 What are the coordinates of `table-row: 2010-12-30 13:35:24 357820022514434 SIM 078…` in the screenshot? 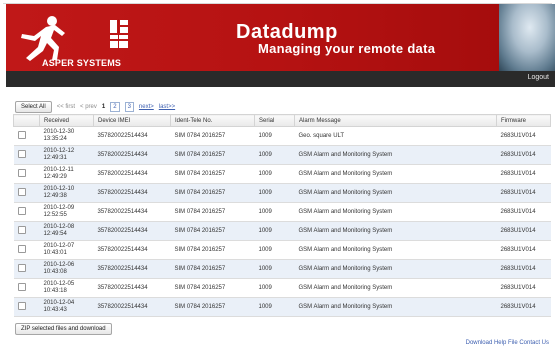 It's located at (282, 136).